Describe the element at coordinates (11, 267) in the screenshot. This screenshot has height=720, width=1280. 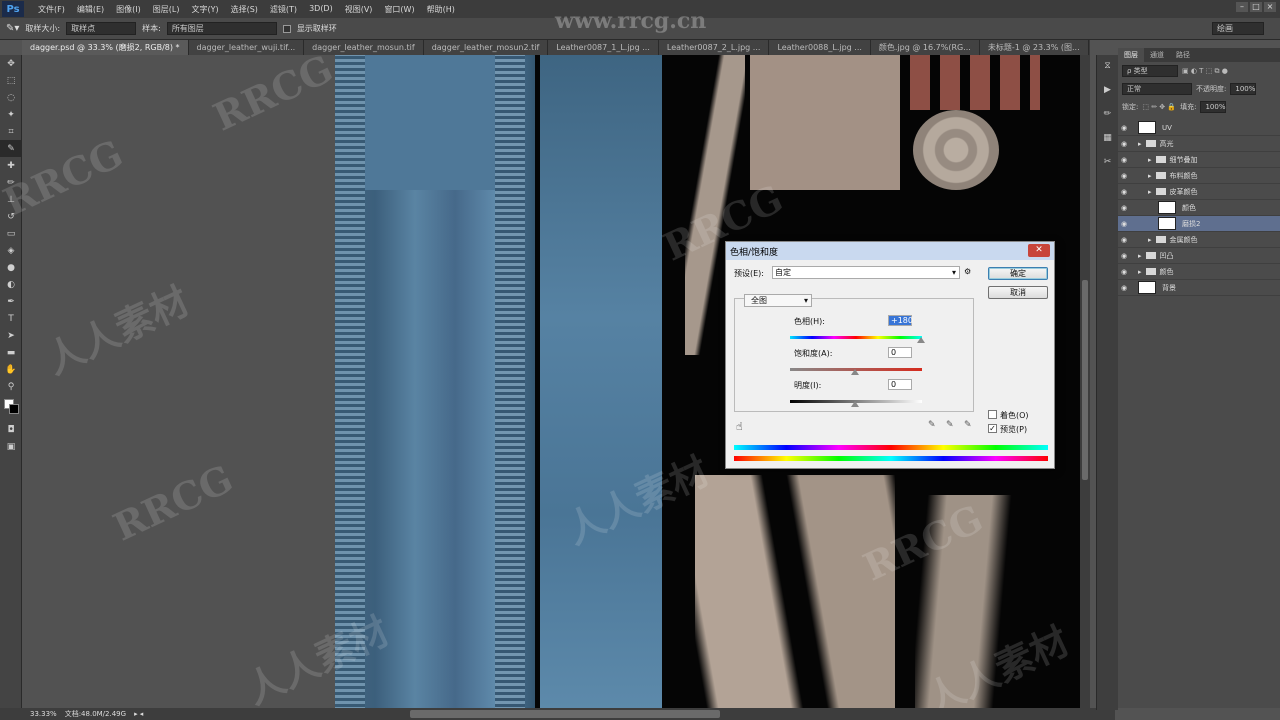
I see `blur-tool-icon: ●` at that location.